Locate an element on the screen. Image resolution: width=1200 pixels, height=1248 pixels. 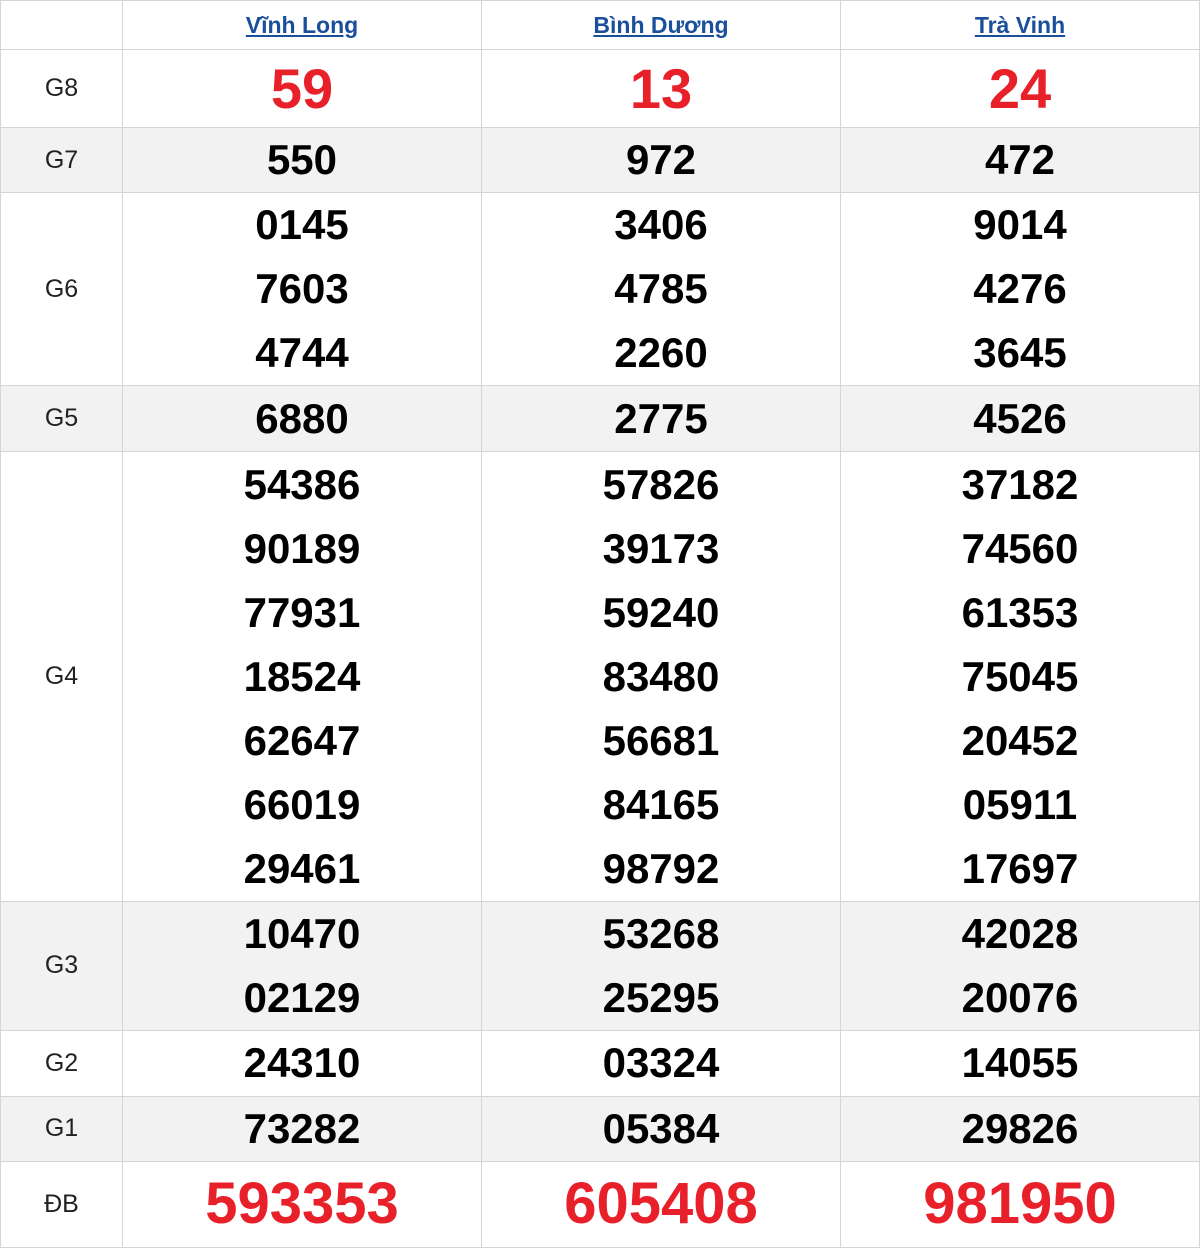
prize-cell: 10470 02129 is located at coordinates (302, 965).